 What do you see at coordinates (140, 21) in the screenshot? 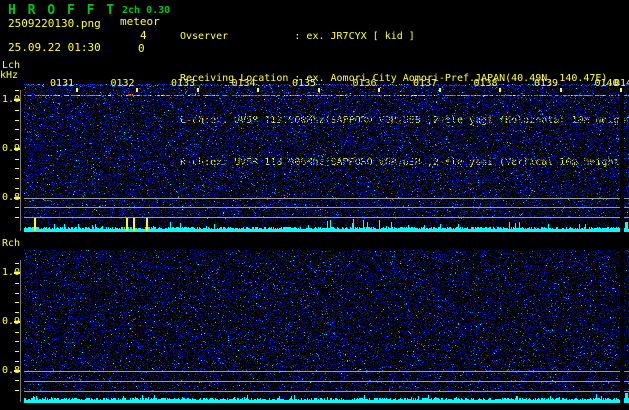
I see `meteor-count-label: meteor` at bounding box center [140, 21].